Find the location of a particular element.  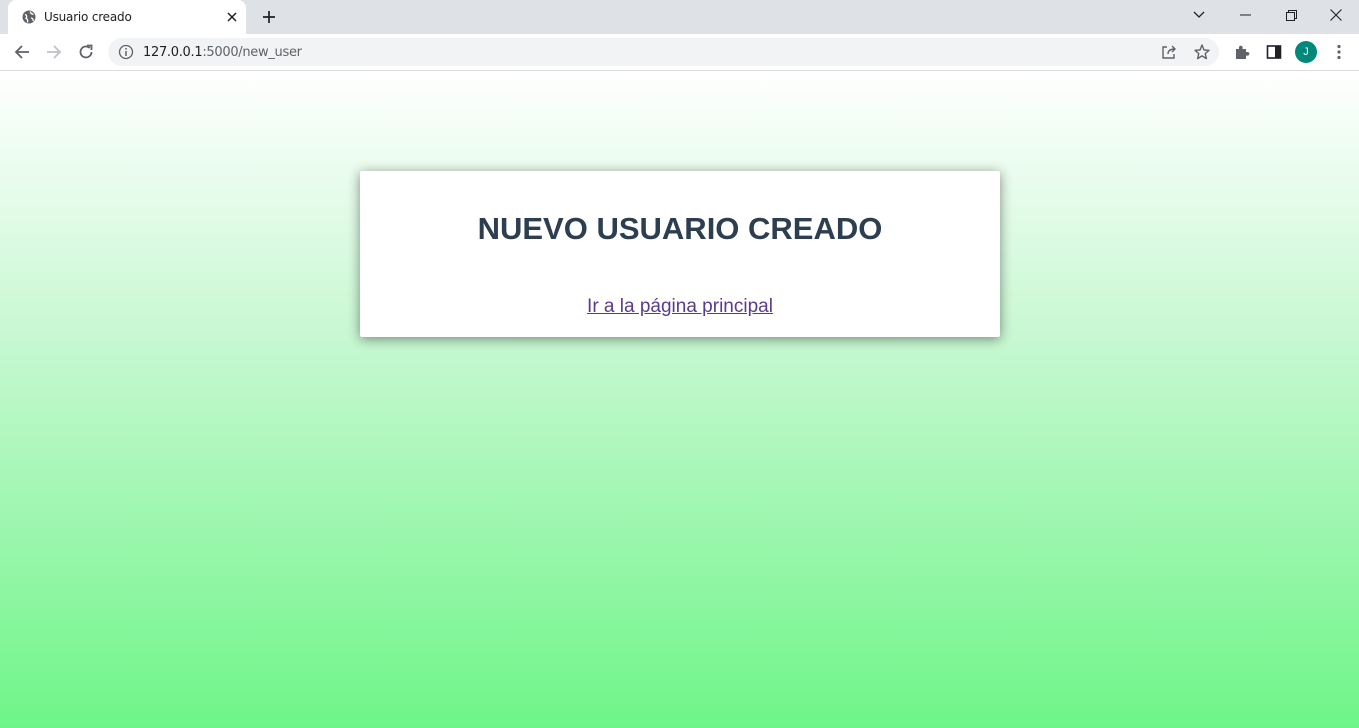

share-icon is located at coordinates (1169, 52).